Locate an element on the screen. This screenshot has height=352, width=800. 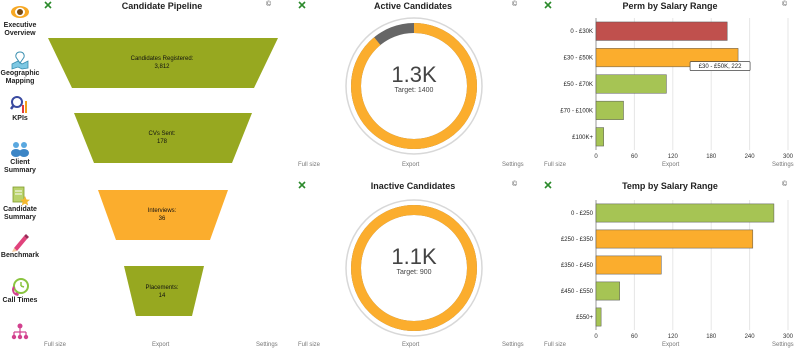
active-target: Target: 1400 is located at coordinates (414, 90).